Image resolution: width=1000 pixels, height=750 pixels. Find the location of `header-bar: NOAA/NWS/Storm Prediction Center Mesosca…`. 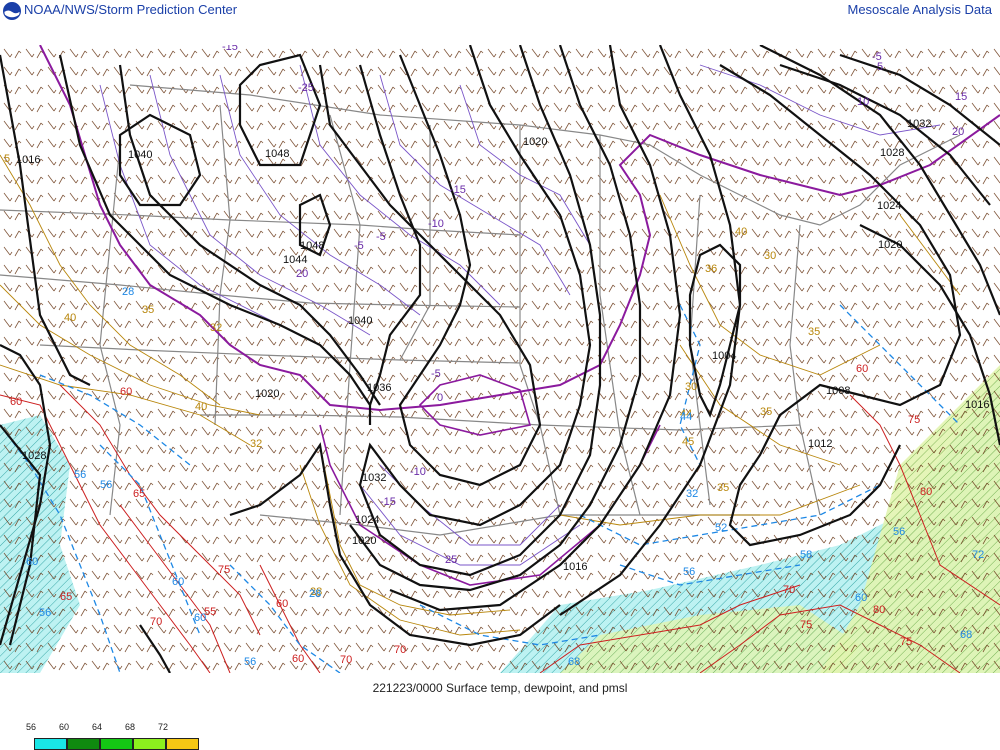

header-bar: NOAA/NWS/Storm Prediction Center Mesosca… is located at coordinates (500, 11).